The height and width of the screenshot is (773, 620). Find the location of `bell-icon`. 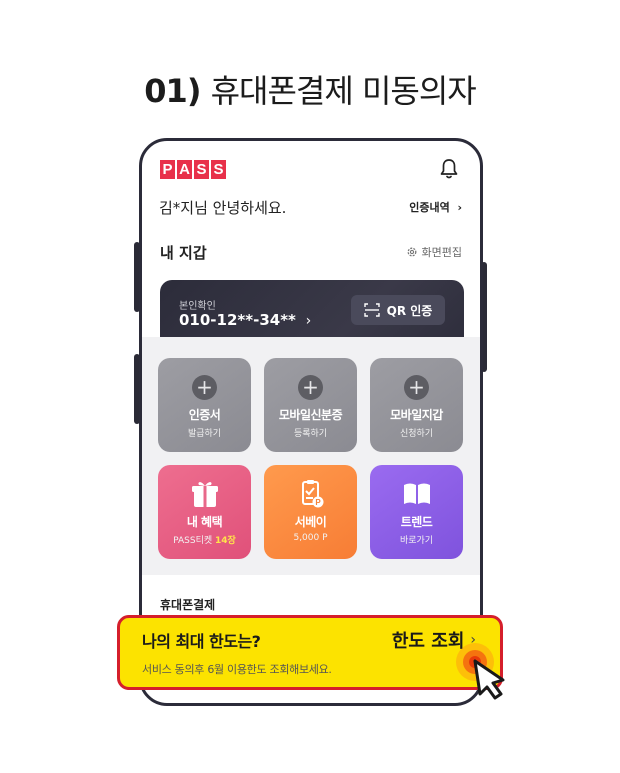

bell-icon is located at coordinates (449, 169).